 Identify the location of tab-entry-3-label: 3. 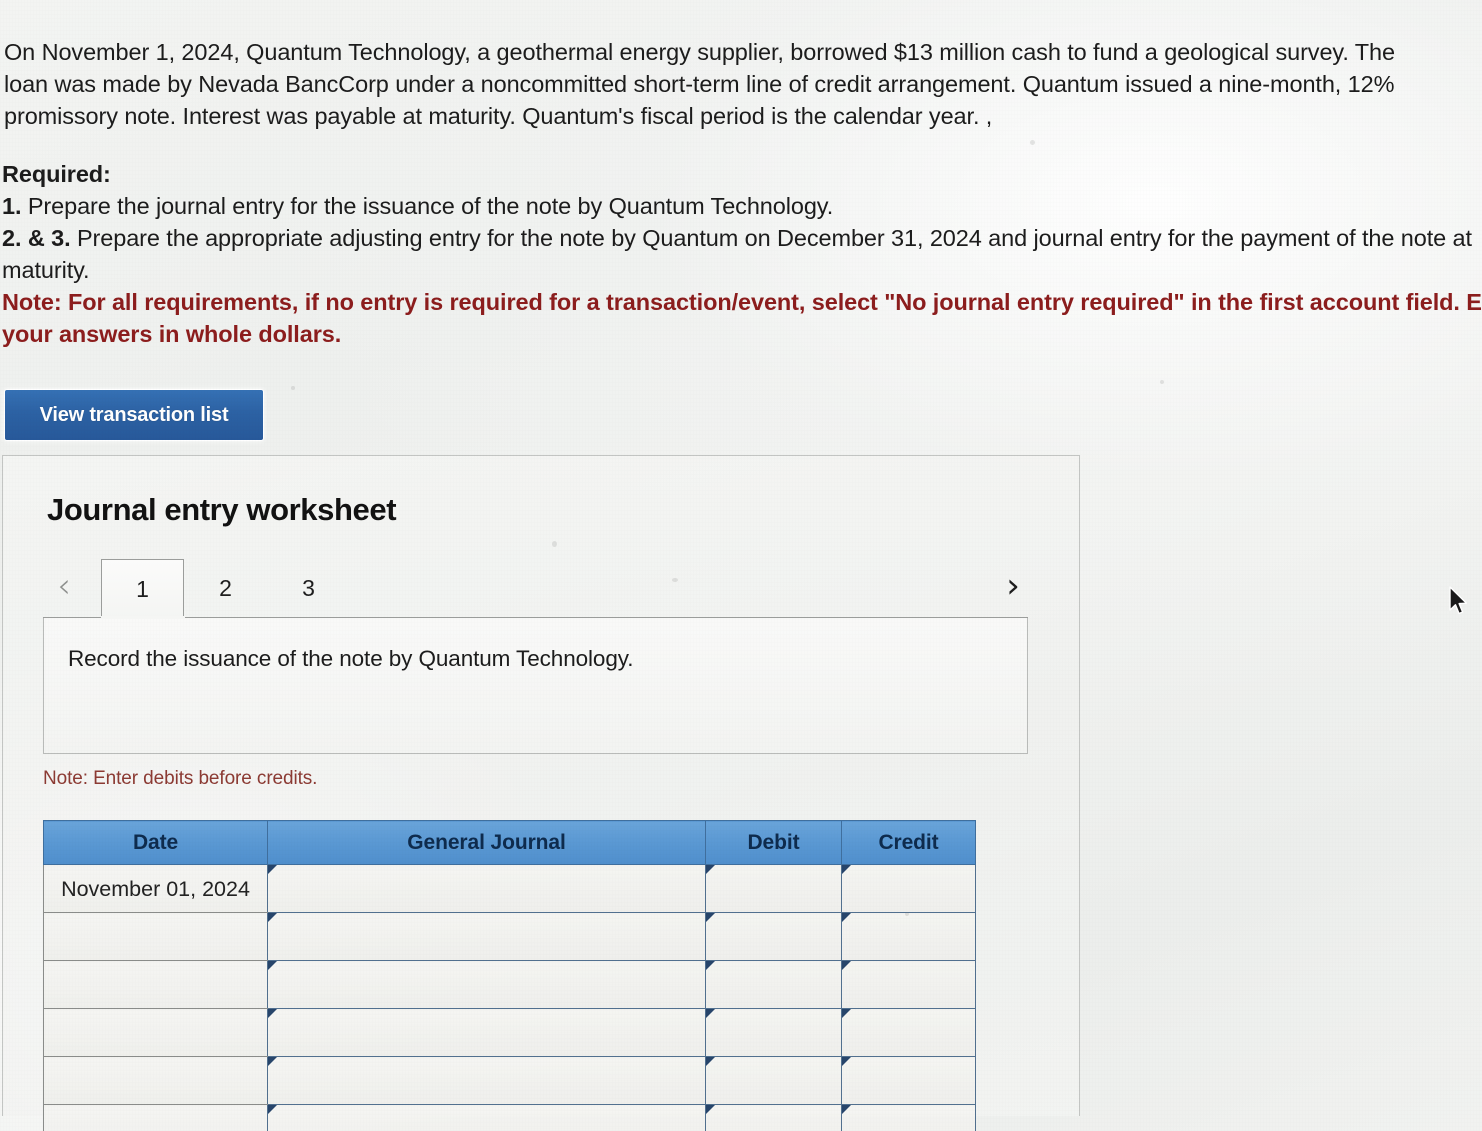
(308, 588).